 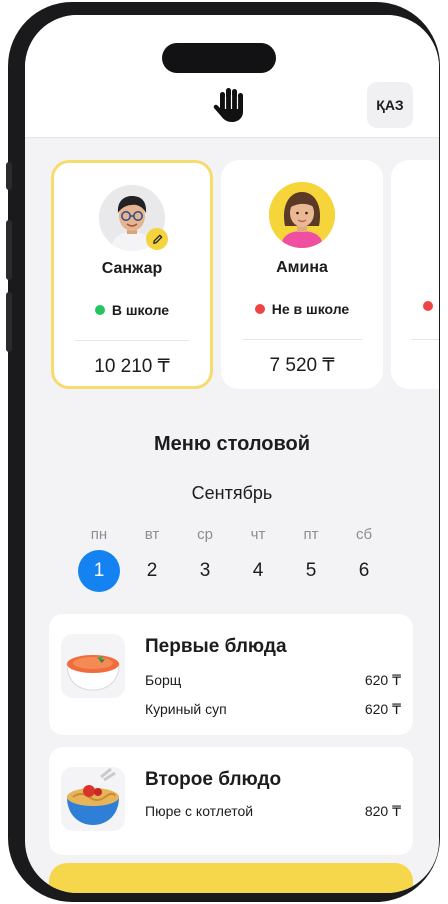 What do you see at coordinates (228, 105) in the screenshot?
I see `raised-hand-icon` at bounding box center [228, 105].